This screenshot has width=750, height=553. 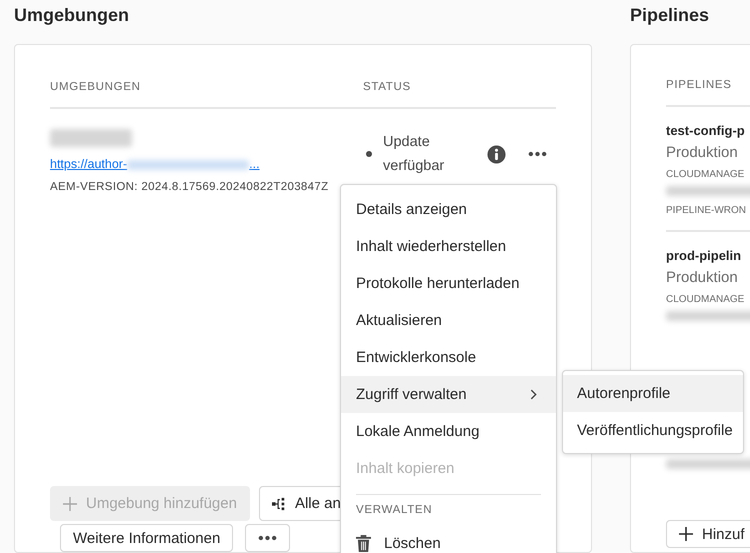 I want to click on menu-item: Löschen, so click(x=448, y=539).